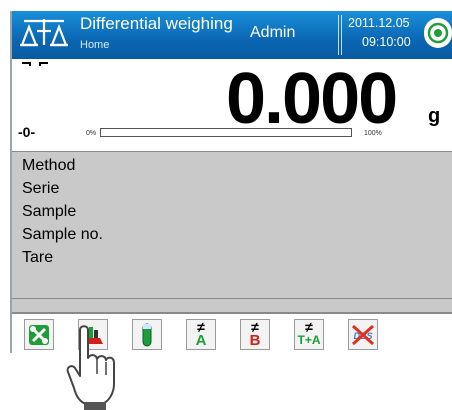 The height and width of the screenshot is (410, 452). I want to click on differential-a-icon: ≠ A, so click(201, 334).